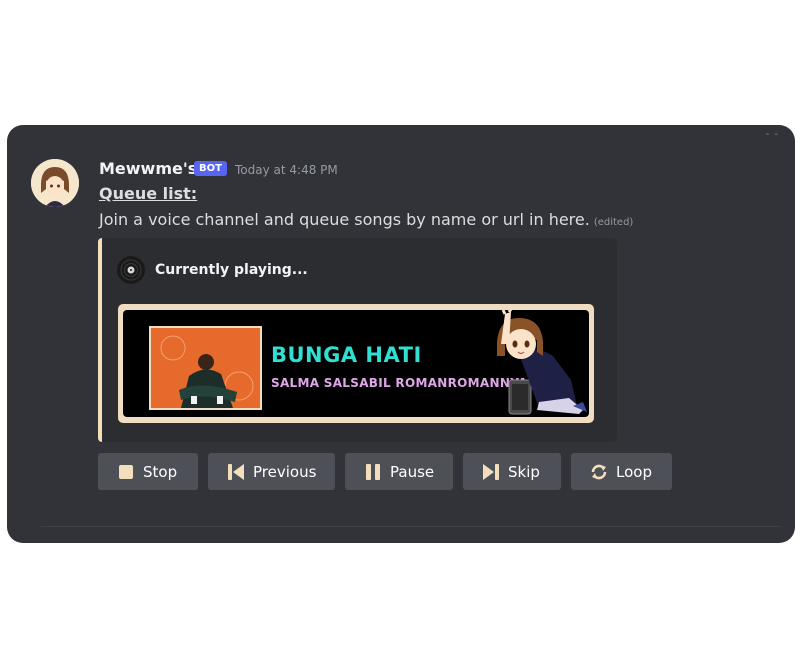 The height and width of the screenshot is (665, 804). What do you see at coordinates (131, 270) in the screenshot?
I see `vinyl-record-icon` at bounding box center [131, 270].